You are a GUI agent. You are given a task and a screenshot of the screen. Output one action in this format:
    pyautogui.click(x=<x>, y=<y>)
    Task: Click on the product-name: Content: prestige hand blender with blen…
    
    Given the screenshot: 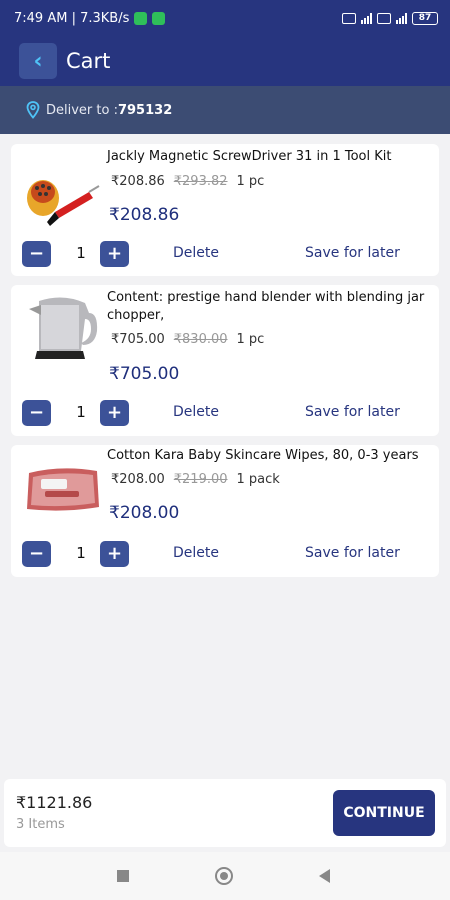 What is the action you would take?
    pyautogui.click(x=270, y=307)
    